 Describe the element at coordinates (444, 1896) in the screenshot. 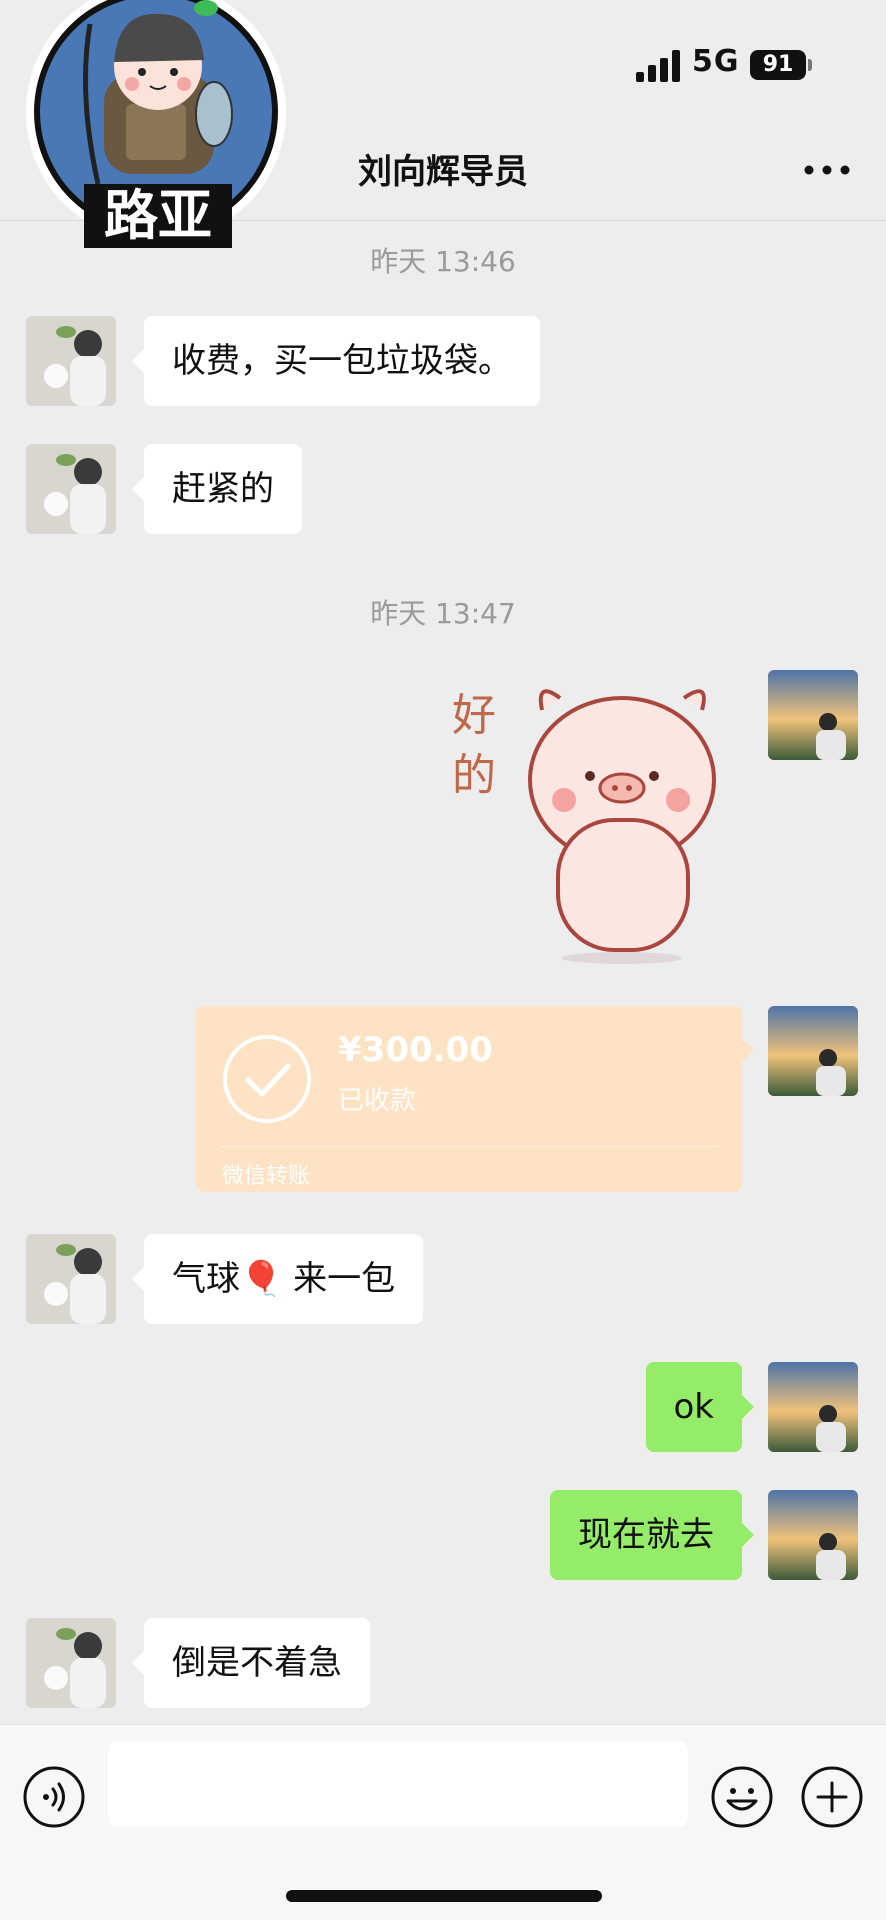

I see `home-indicator` at that location.